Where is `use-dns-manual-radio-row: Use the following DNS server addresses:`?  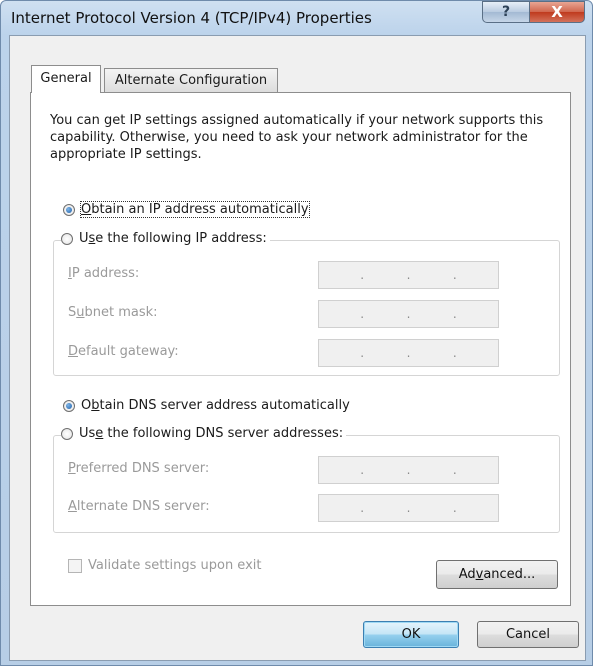
use-dns-manual-radio-row: Use the following DNS server addresses: is located at coordinates (204, 433).